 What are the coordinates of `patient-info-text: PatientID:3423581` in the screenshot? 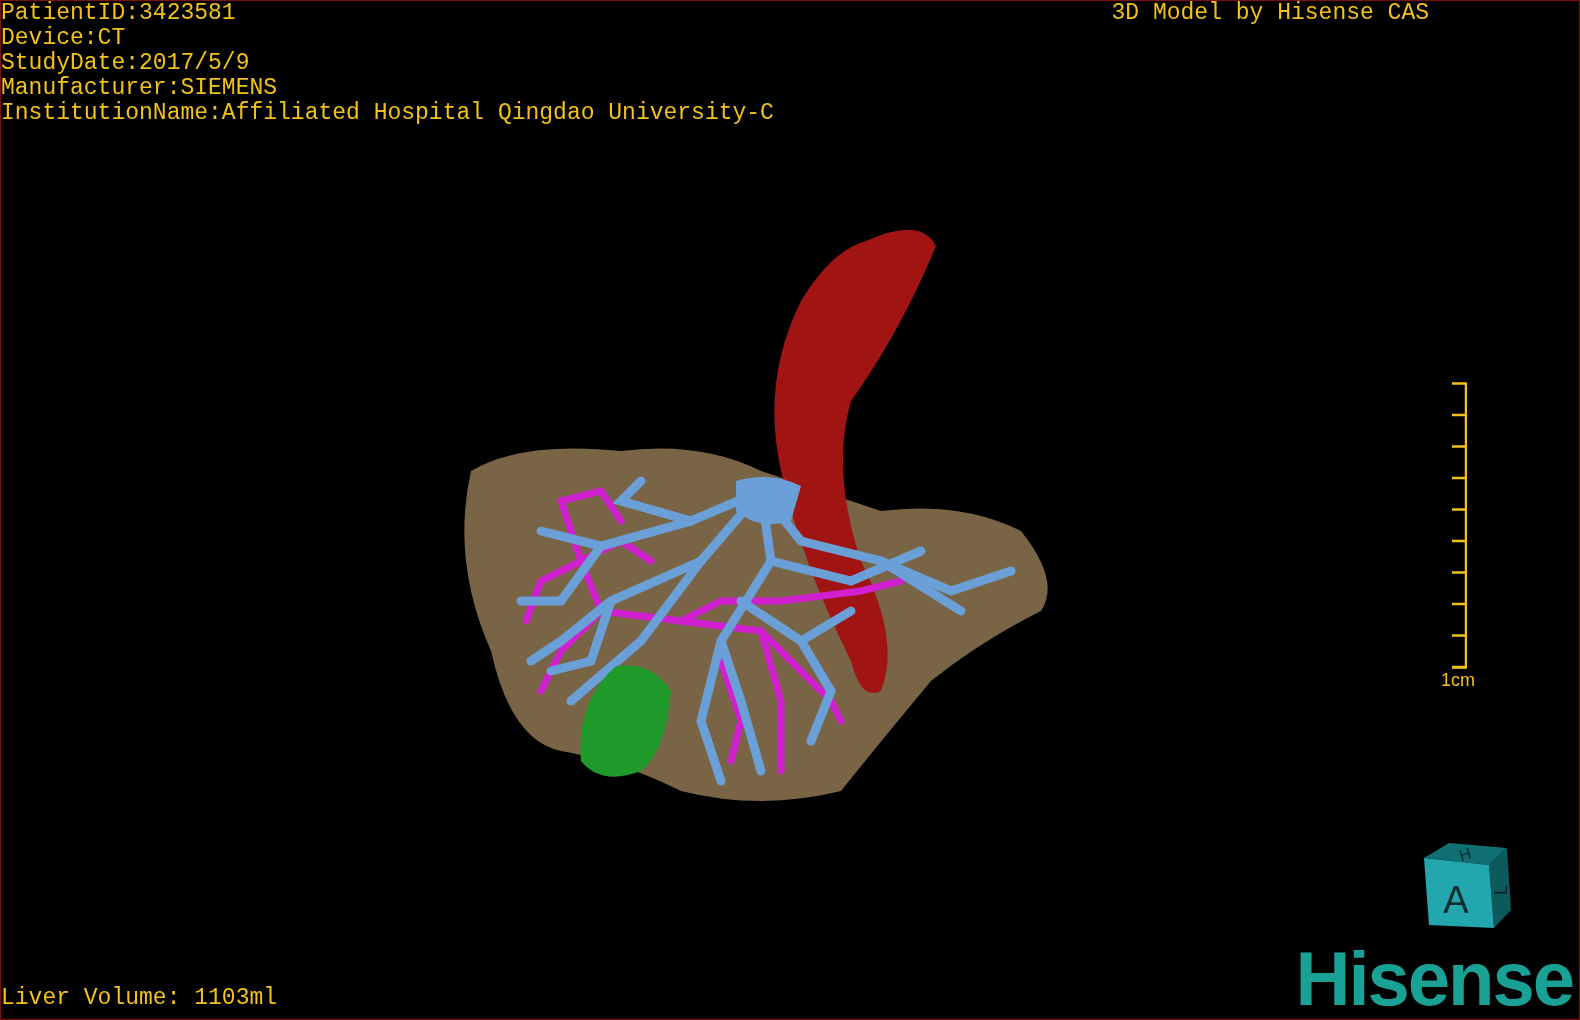 It's located at (119, 13).